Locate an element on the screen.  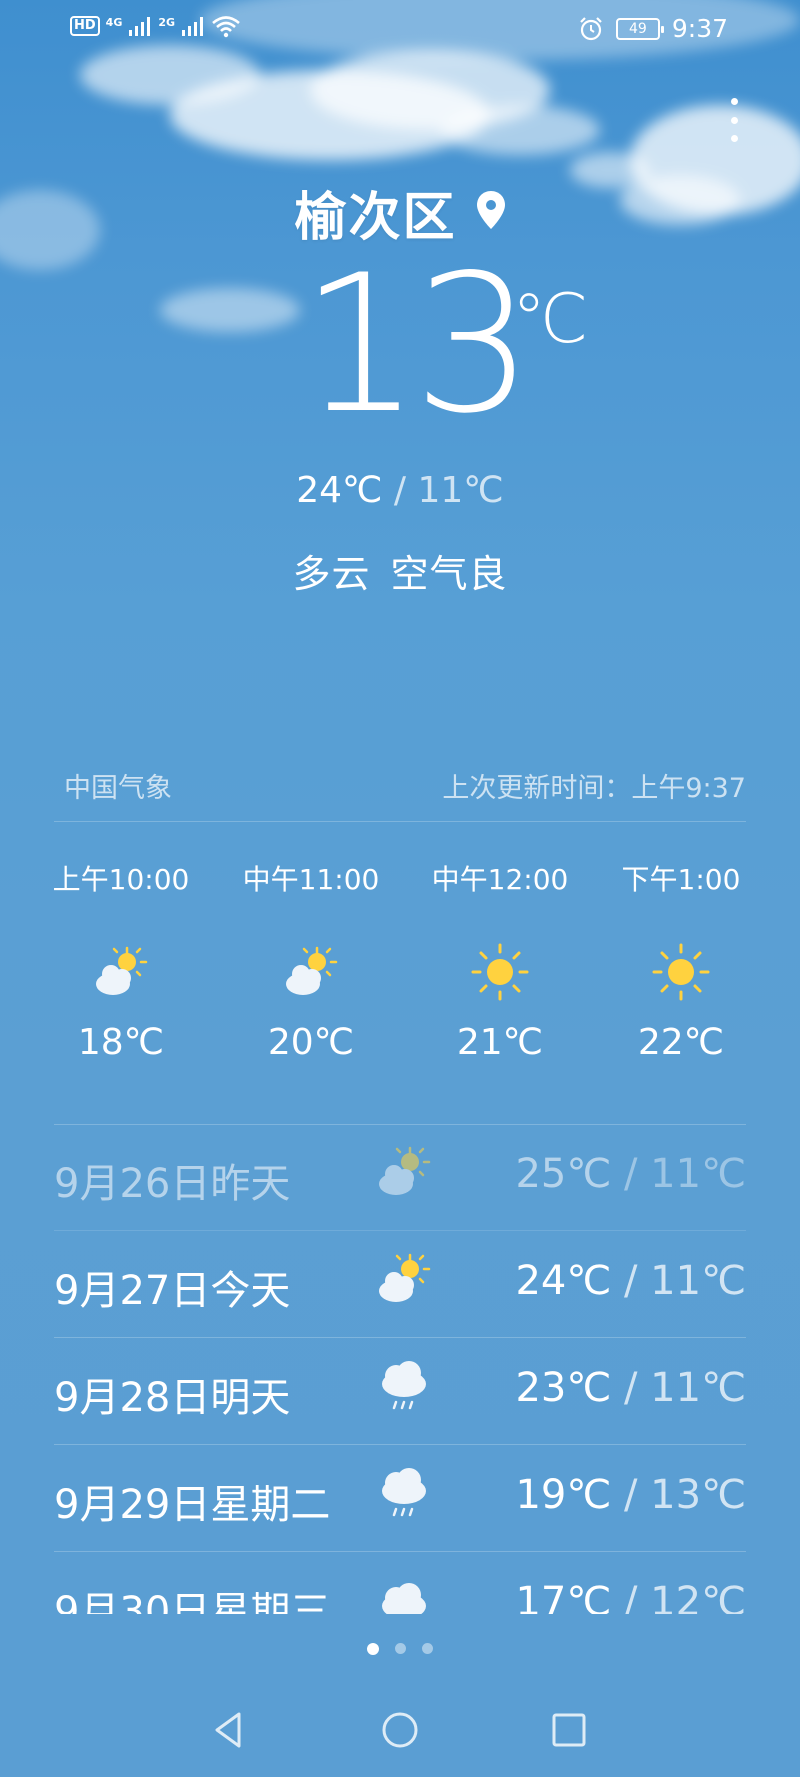
day-label: 9月28日明天 is located at coordinates (172, 1398).